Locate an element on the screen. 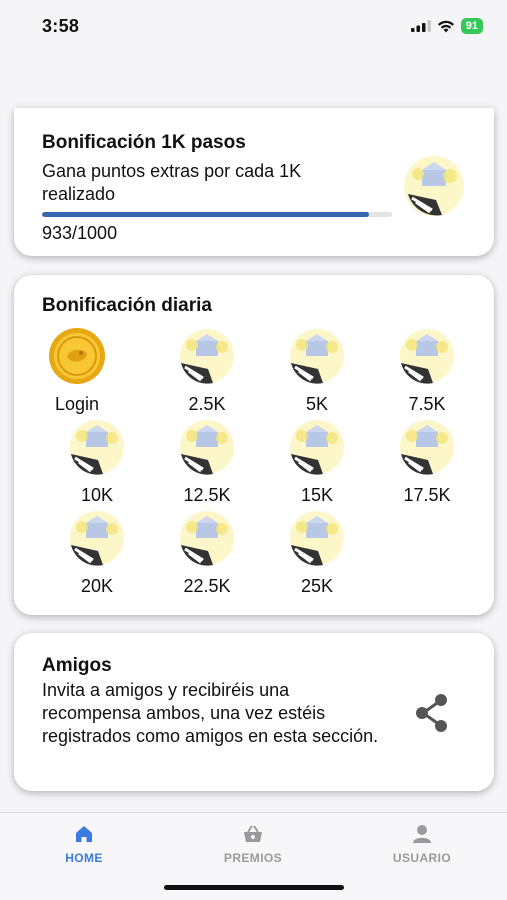 The image size is (507, 900). tab-usuario-label: USUARIO is located at coordinates (422, 858).